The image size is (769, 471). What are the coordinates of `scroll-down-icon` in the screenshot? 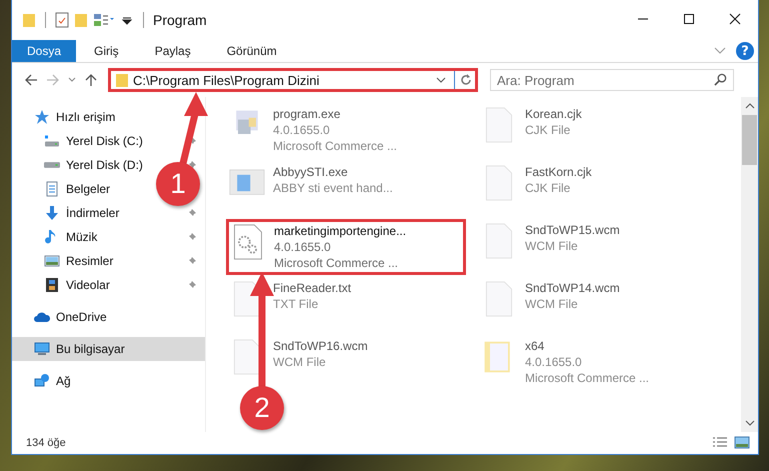 It's located at (749, 423).